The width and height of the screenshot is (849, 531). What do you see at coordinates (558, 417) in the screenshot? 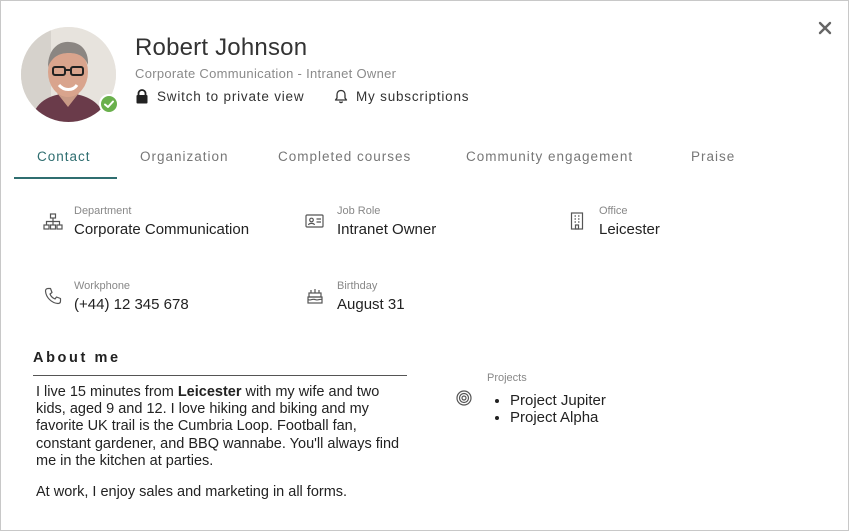
I see `project-item: Project Alpha` at bounding box center [558, 417].